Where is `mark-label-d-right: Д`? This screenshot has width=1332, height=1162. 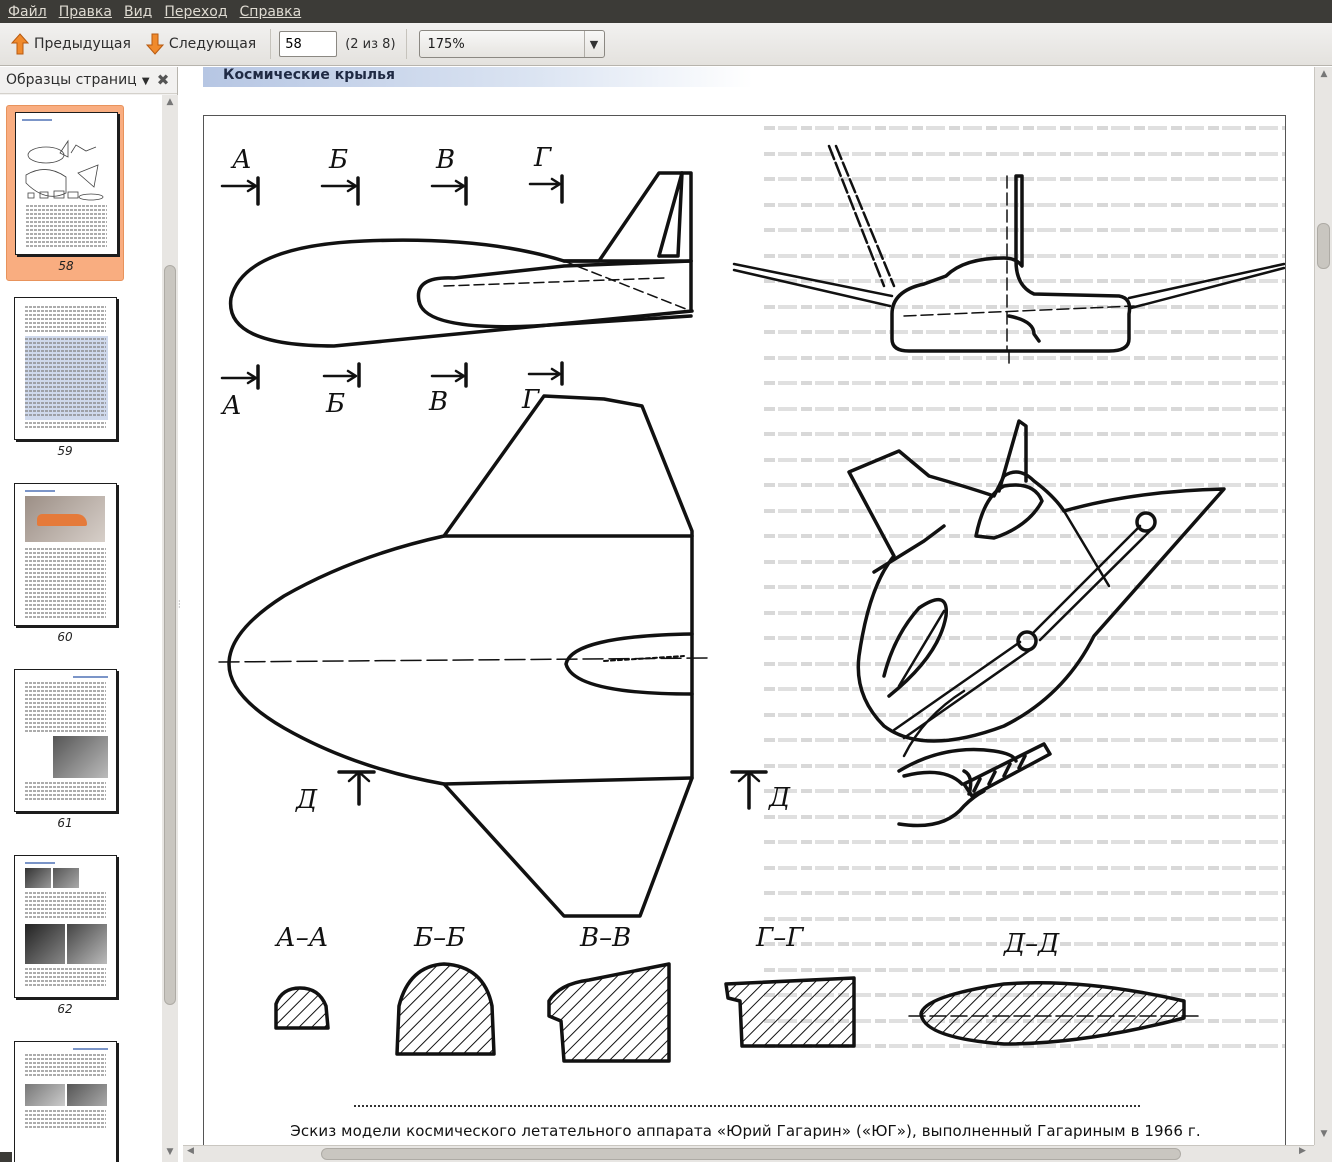
mark-label-d-right: Д is located at coordinates (779, 798).